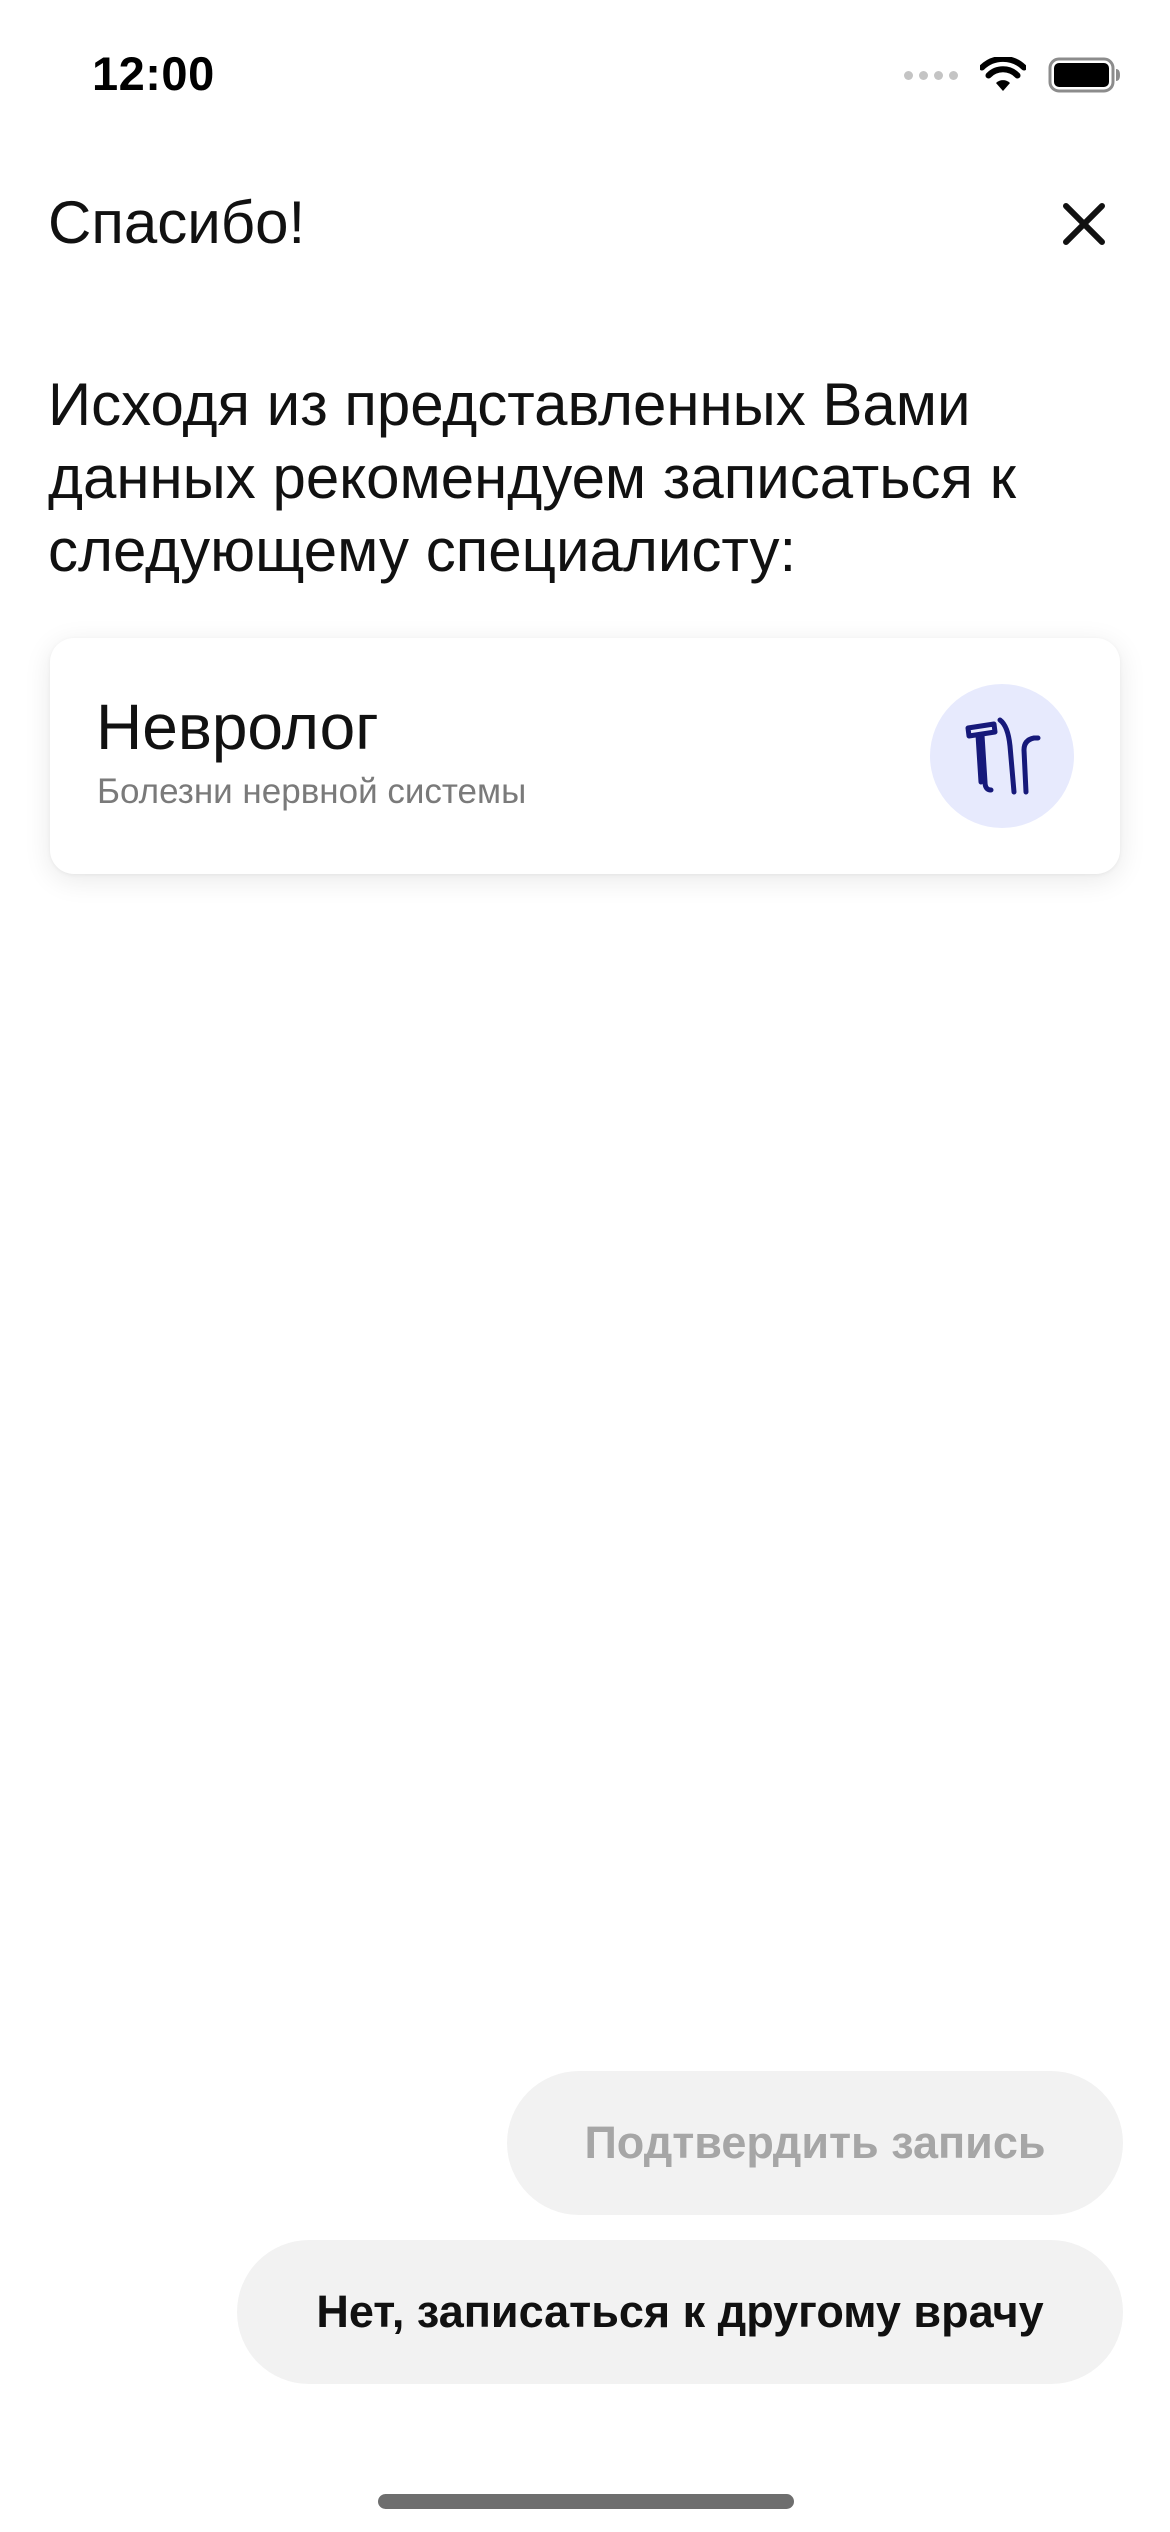 This screenshot has height=2532, width=1170. I want to click on close-button, so click(1084, 224).